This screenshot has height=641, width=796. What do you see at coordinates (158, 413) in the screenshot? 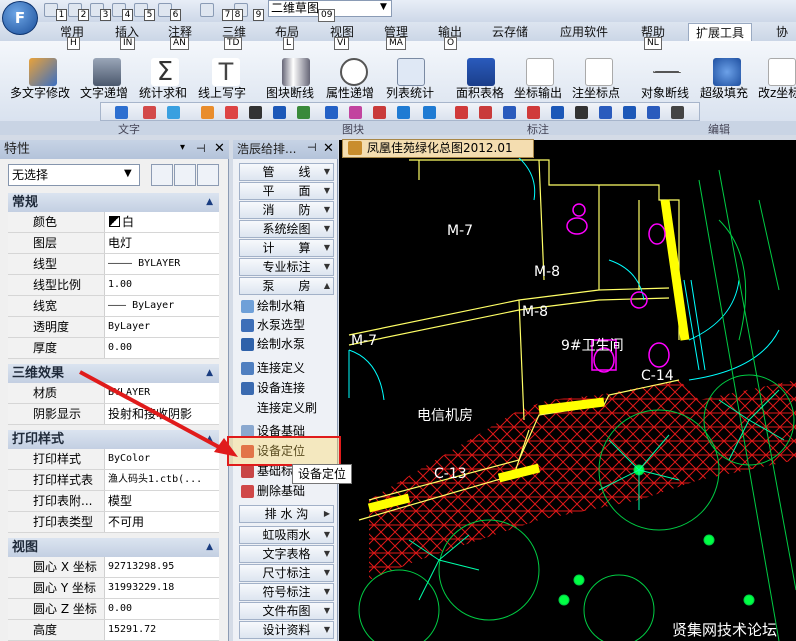
I see `annotation-arrow` at bounding box center [158, 413].